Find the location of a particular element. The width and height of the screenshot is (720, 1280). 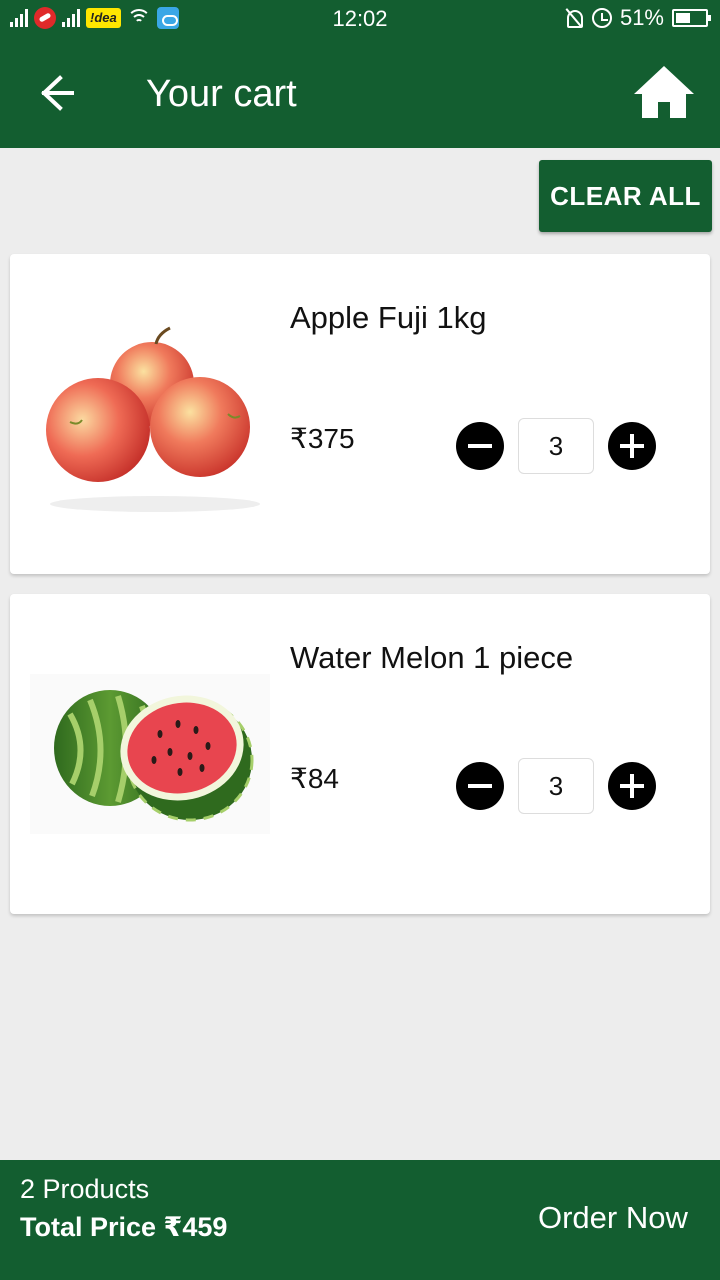

home-icon is located at coordinates (664, 92).